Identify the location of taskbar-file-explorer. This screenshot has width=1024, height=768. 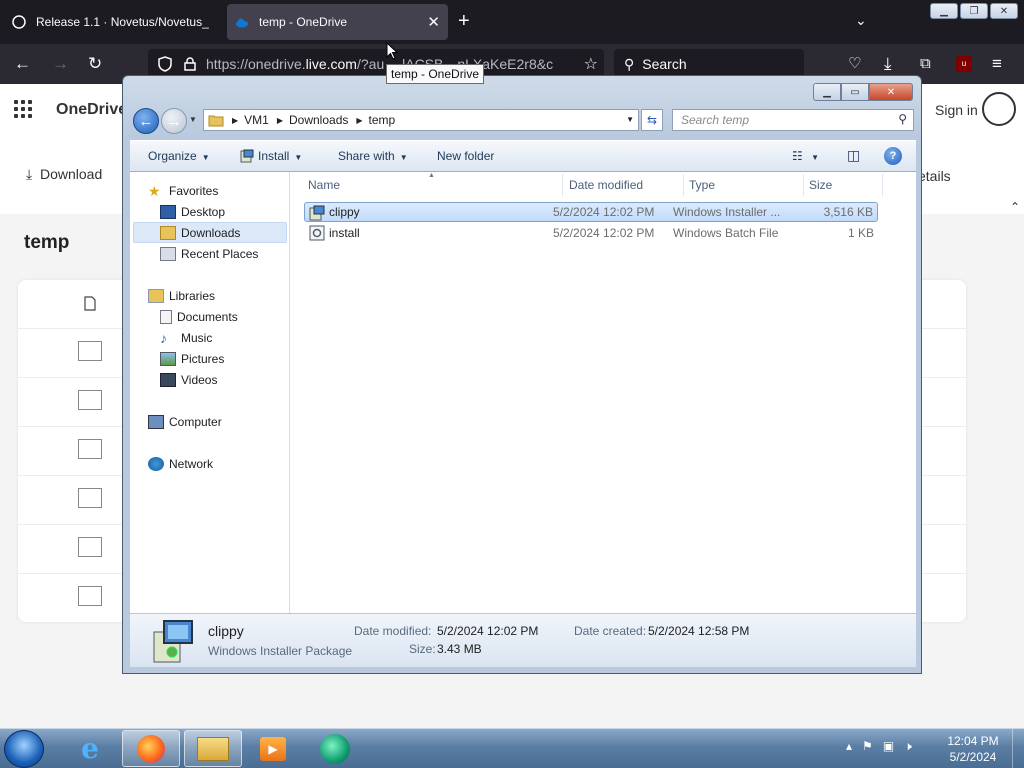
(213, 748).